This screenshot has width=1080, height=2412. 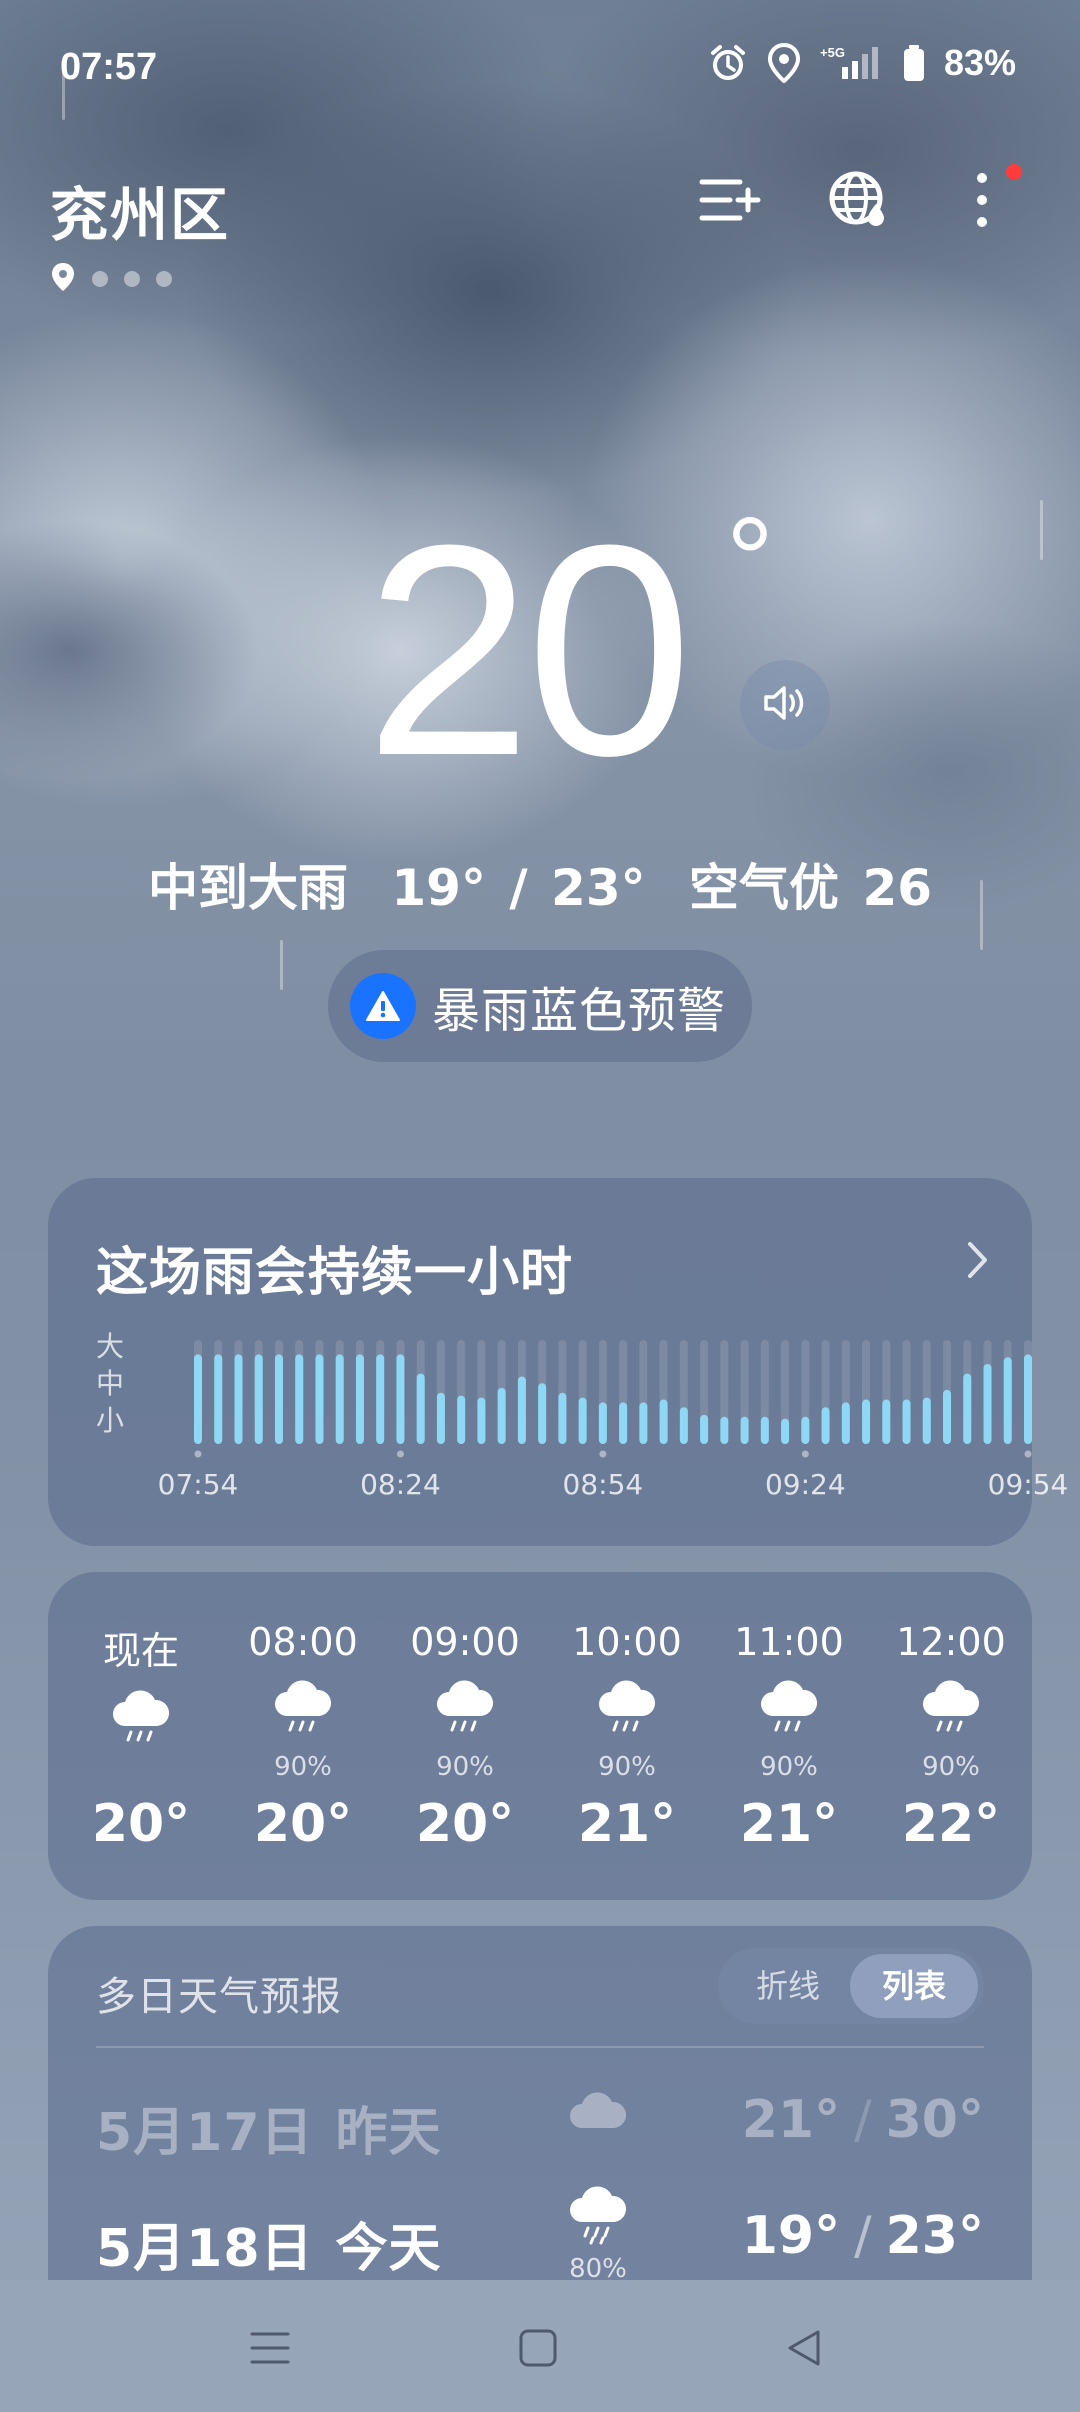 I want to click on rain-time-label: 09:24, so click(x=805, y=1484).